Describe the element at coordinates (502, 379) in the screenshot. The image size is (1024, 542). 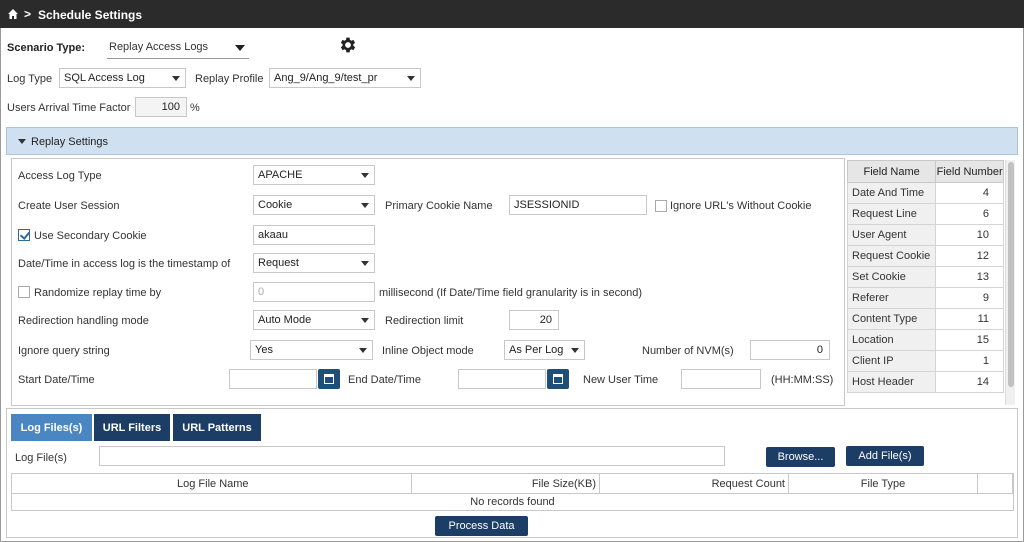
I see `end-date-input` at that location.